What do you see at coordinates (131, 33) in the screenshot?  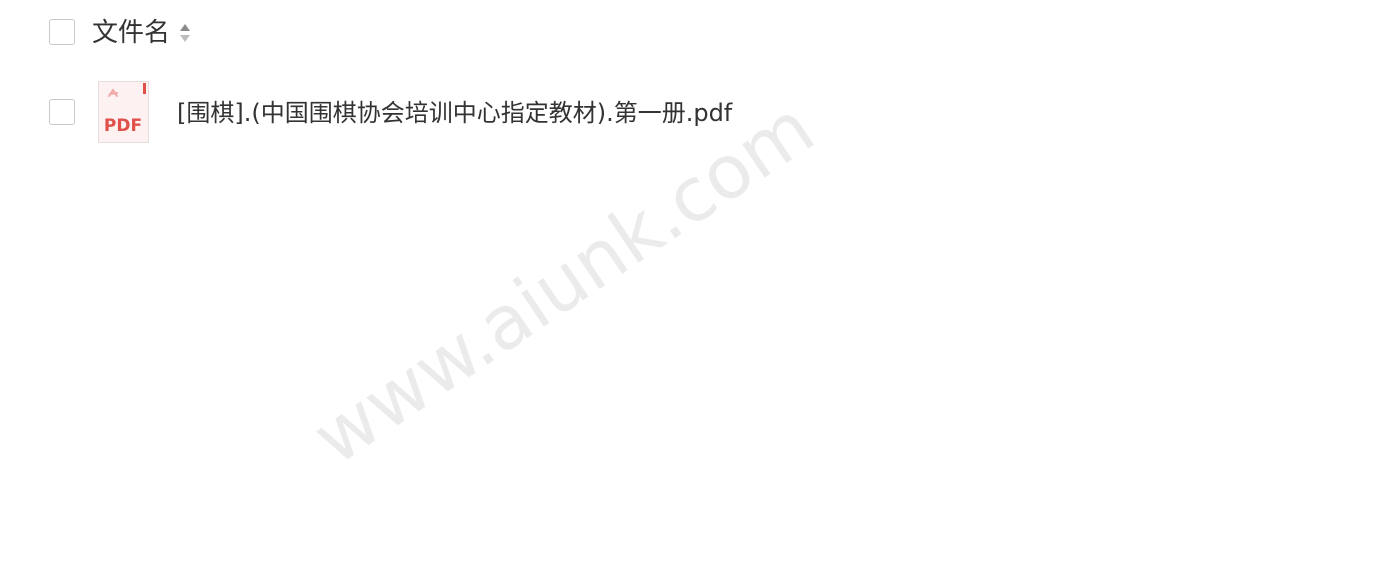 I see `filename-column-header: 文件名` at bounding box center [131, 33].